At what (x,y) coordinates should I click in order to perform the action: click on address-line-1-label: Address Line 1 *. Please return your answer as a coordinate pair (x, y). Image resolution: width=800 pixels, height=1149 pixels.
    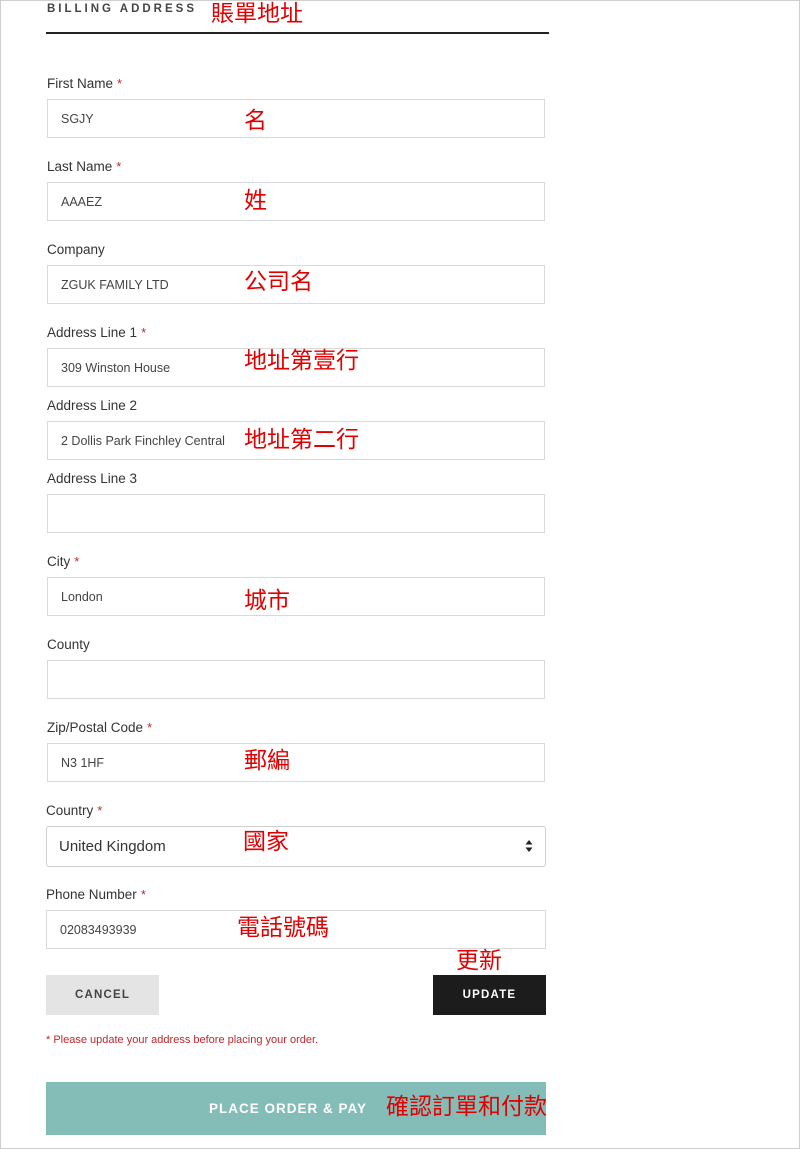
    Looking at the image, I should click on (97, 332).